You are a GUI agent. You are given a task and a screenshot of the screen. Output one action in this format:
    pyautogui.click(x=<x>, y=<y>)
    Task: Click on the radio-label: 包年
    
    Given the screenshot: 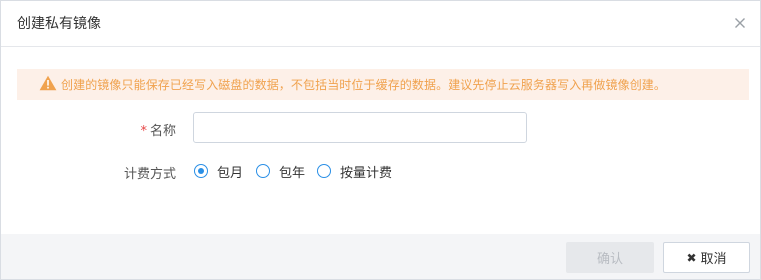 What is the action you would take?
    pyautogui.click(x=292, y=173)
    